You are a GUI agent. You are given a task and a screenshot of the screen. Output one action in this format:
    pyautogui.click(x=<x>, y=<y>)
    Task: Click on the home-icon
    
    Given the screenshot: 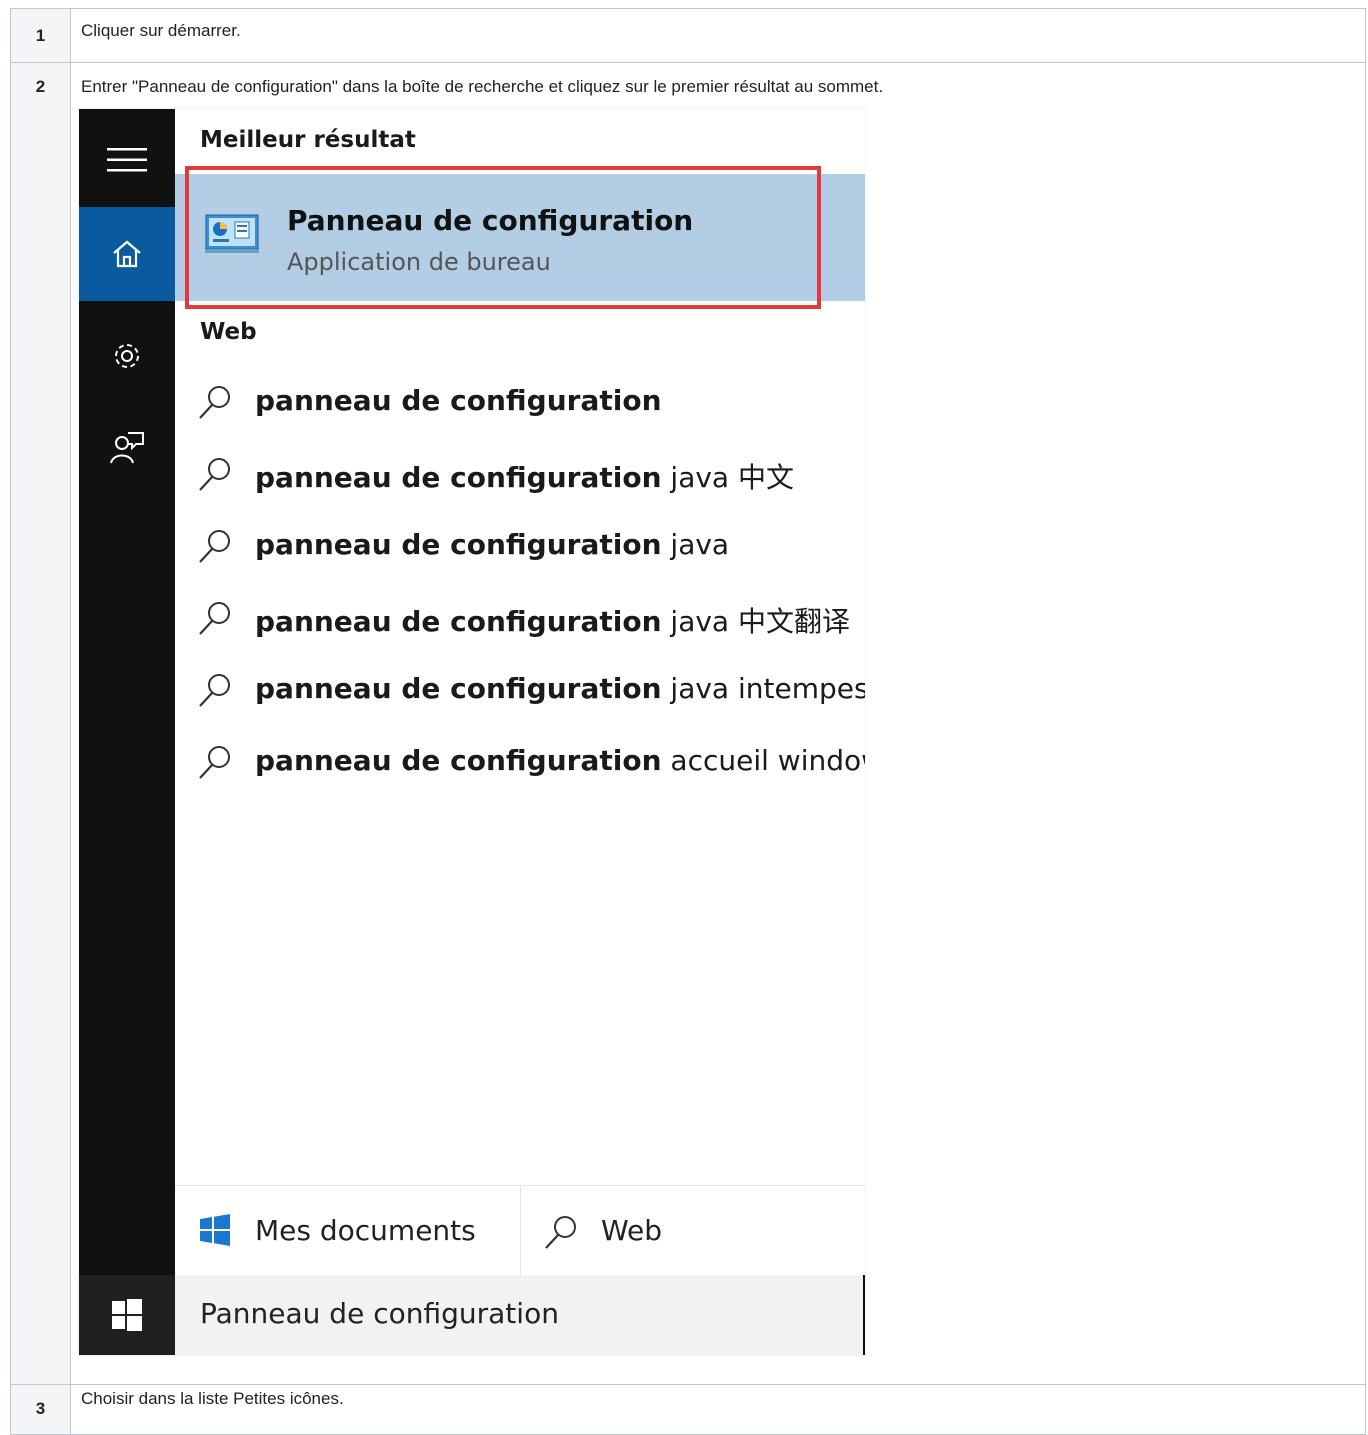 What is the action you would take?
    pyautogui.click(x=127, y=254)
    